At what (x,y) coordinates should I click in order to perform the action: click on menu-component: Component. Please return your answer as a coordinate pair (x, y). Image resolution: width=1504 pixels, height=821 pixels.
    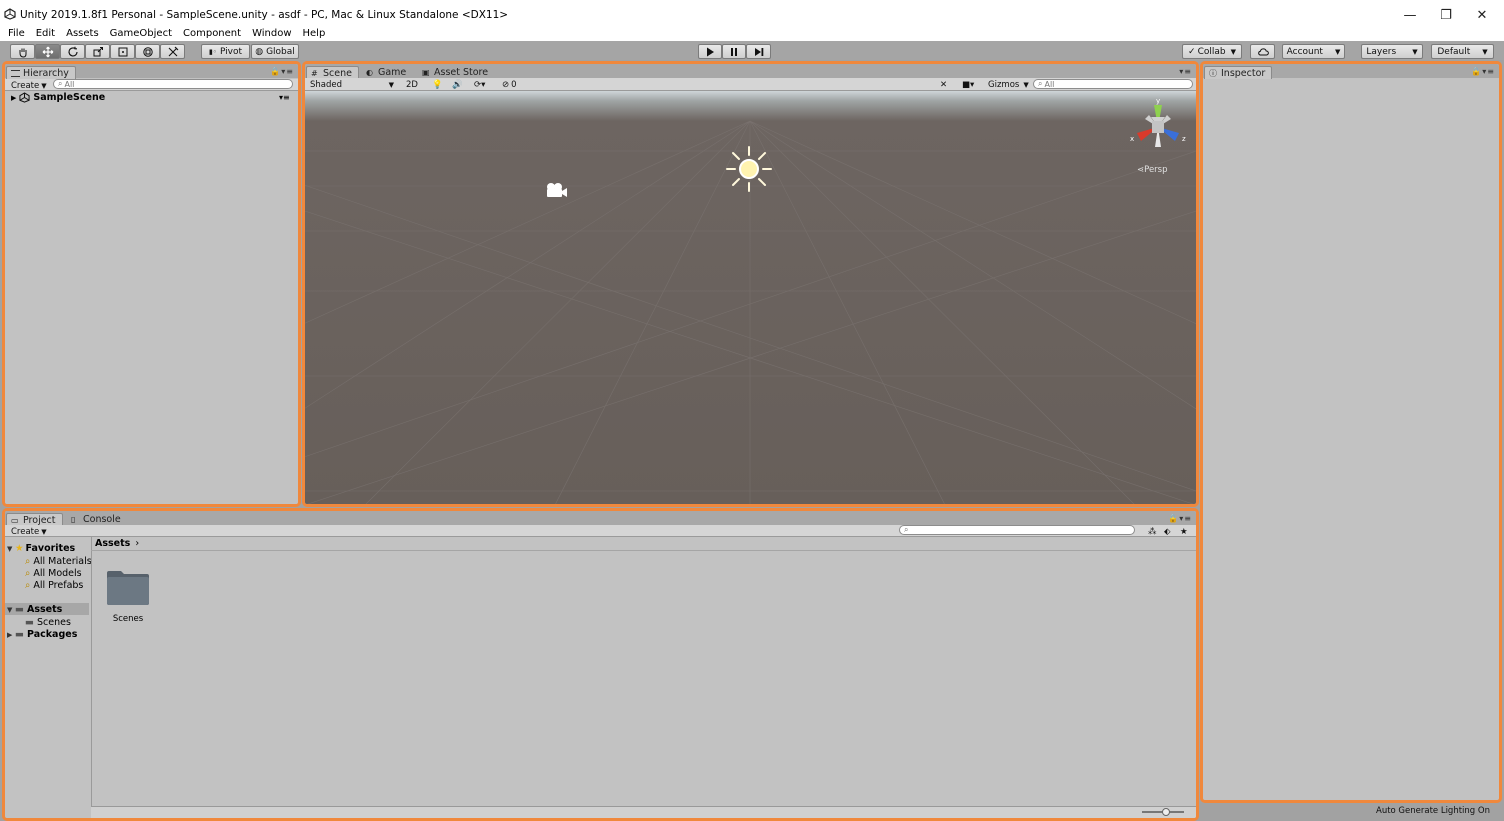
    Looking at the image, I should click on (212, 33).